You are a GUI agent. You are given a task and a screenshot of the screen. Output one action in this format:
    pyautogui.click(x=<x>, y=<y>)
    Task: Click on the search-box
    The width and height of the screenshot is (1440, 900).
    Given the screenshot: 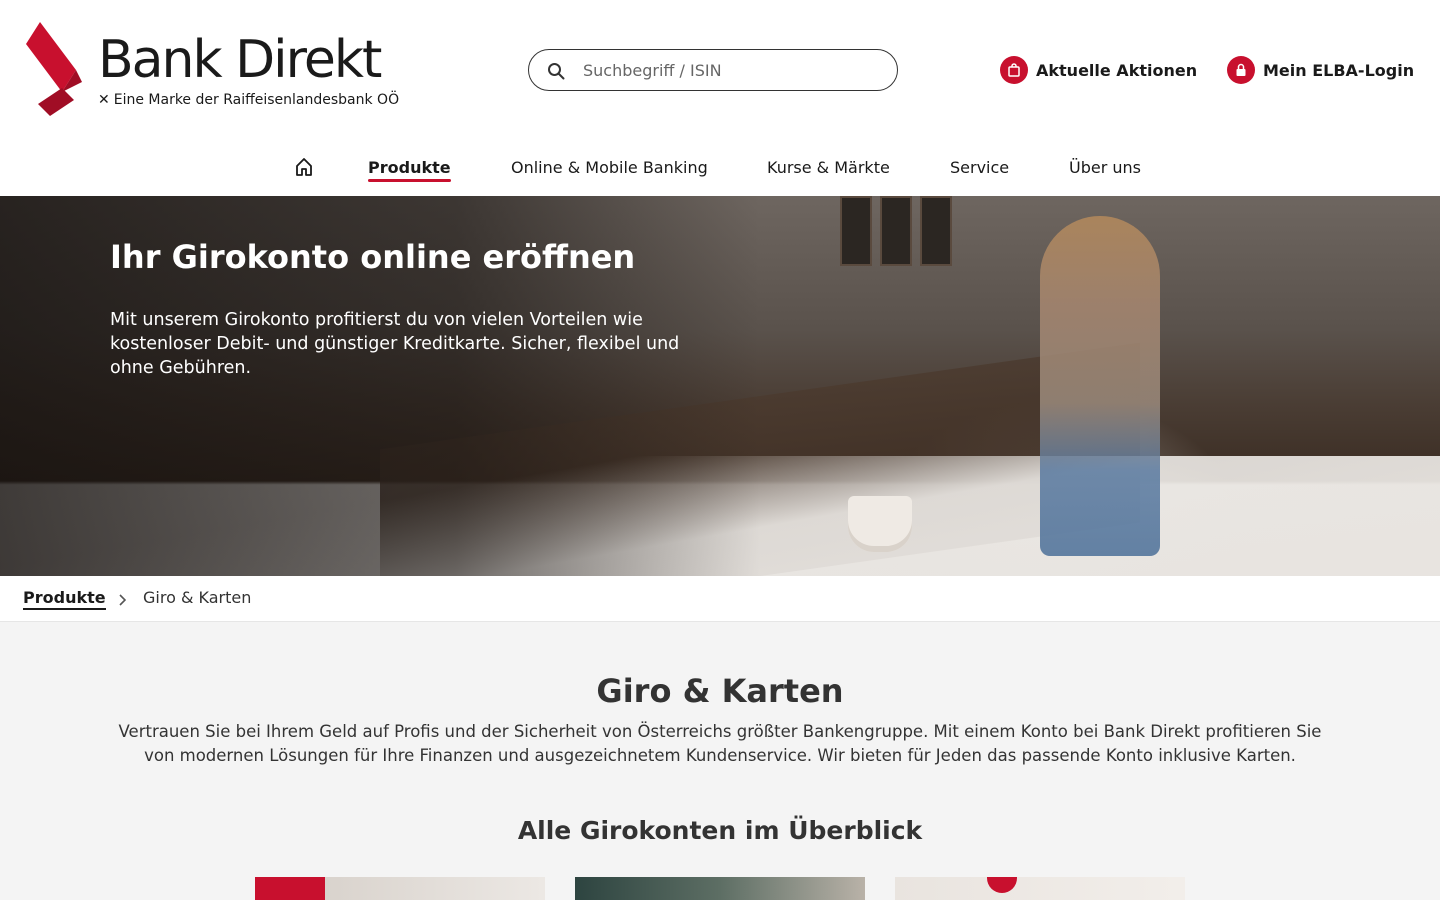 What is the action you would take?
    pyautogui.click(x=713, y=70)
    